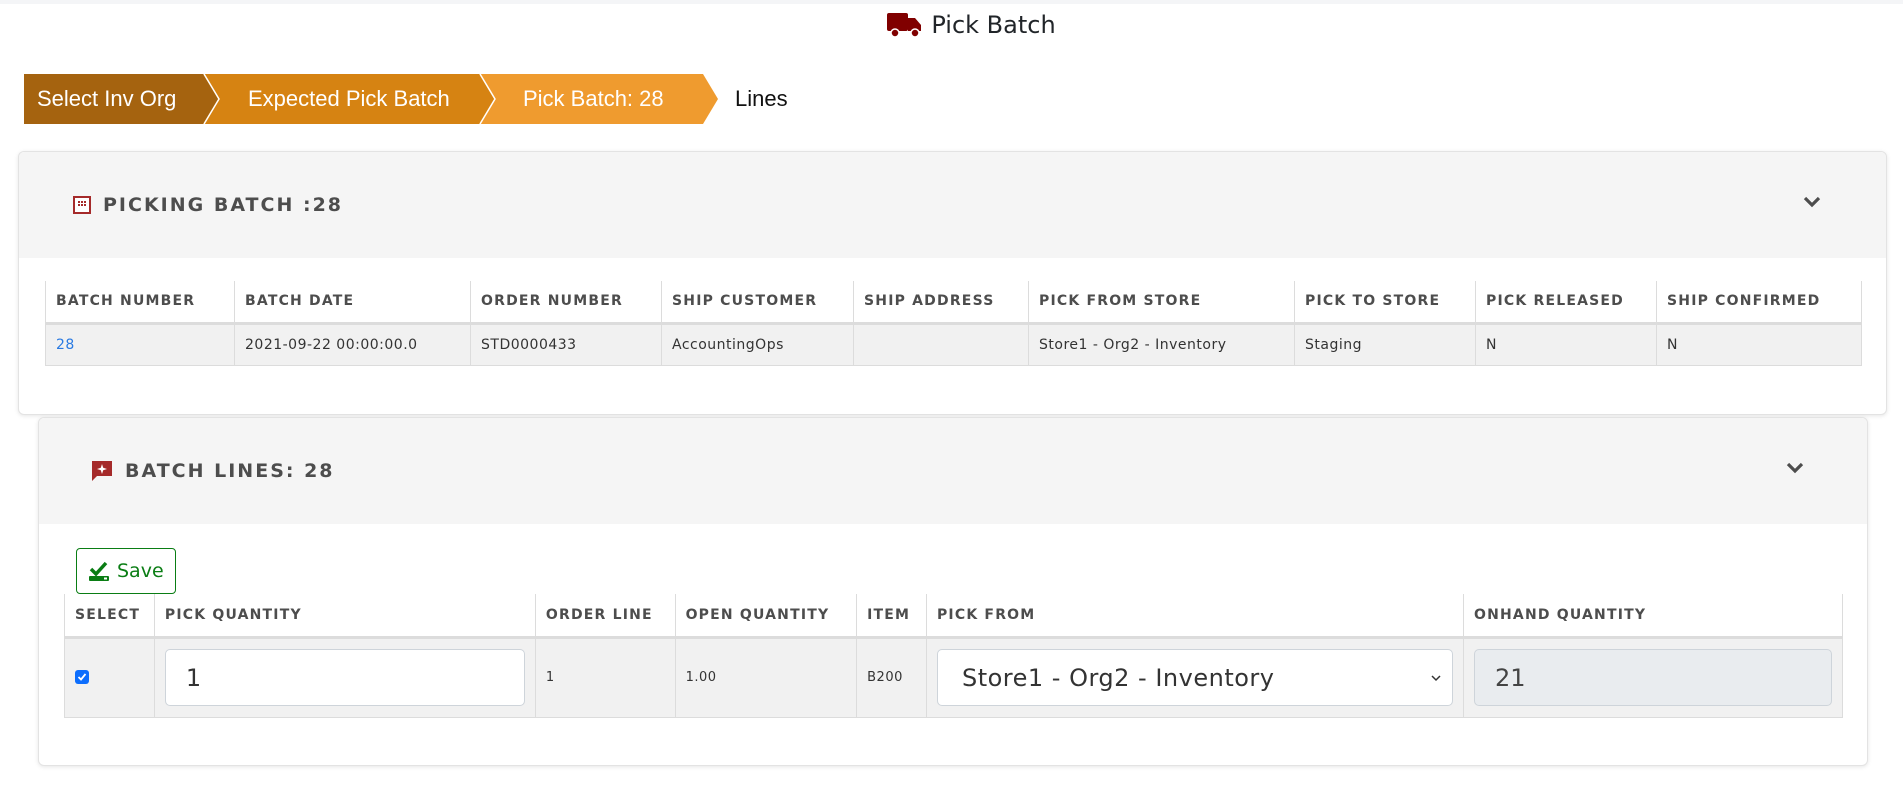 The height and width of the screenshot is (810, 1903). I want to click on column-header: ORDER LINE, so click(605, 616).